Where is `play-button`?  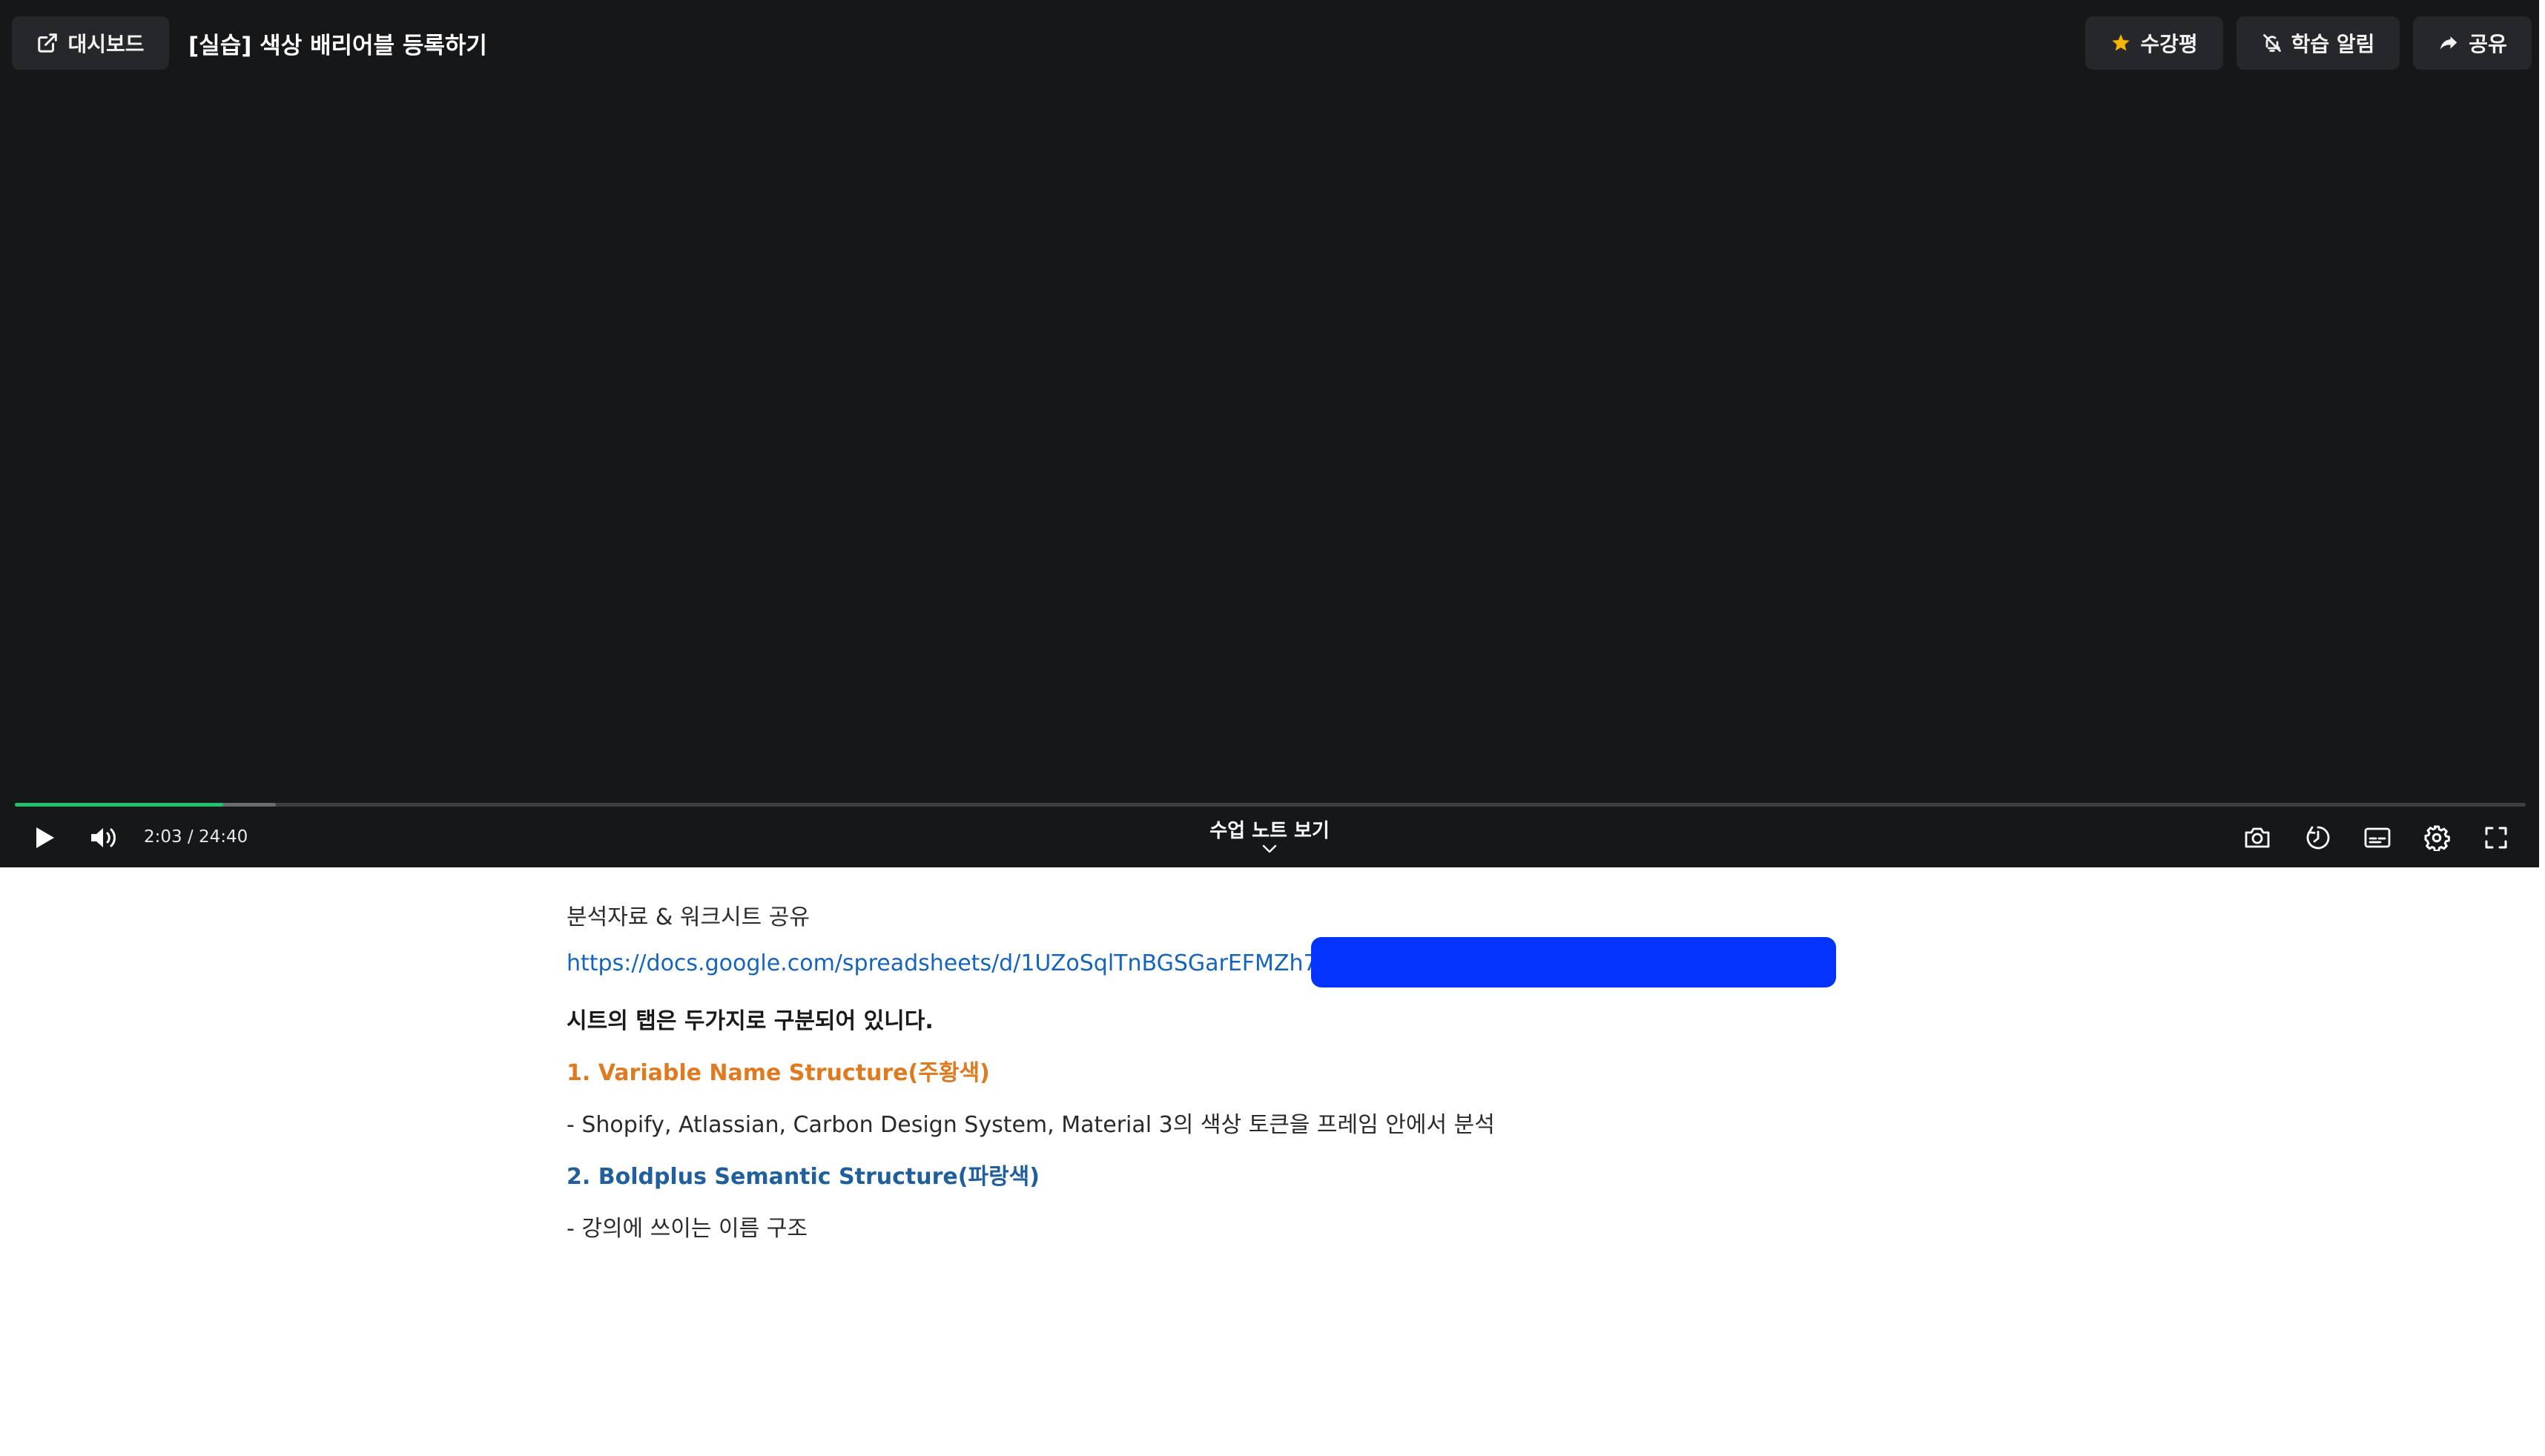 play-button is located at coordinates (45, 837).